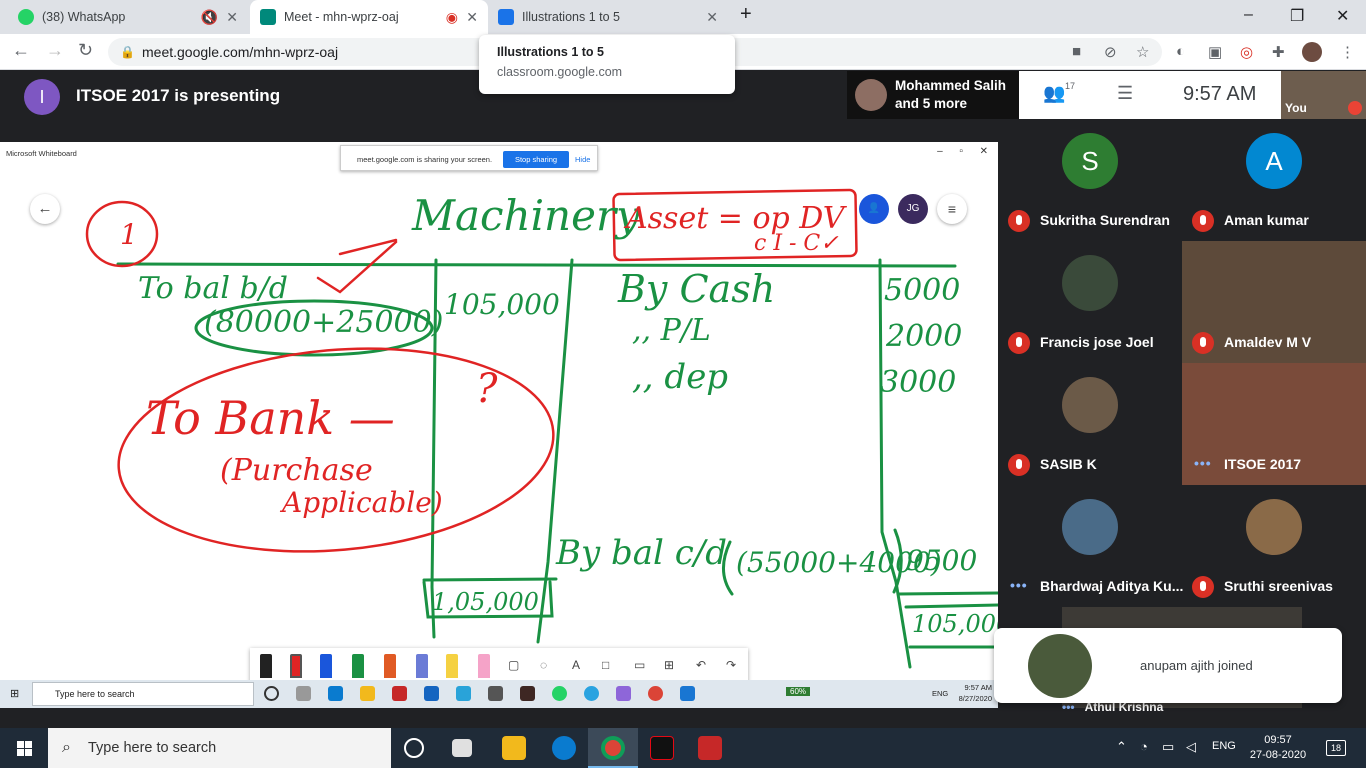 This screenshot has width=1366, height=768. I want to click on reload-icon: ↻, so click(85, 50).